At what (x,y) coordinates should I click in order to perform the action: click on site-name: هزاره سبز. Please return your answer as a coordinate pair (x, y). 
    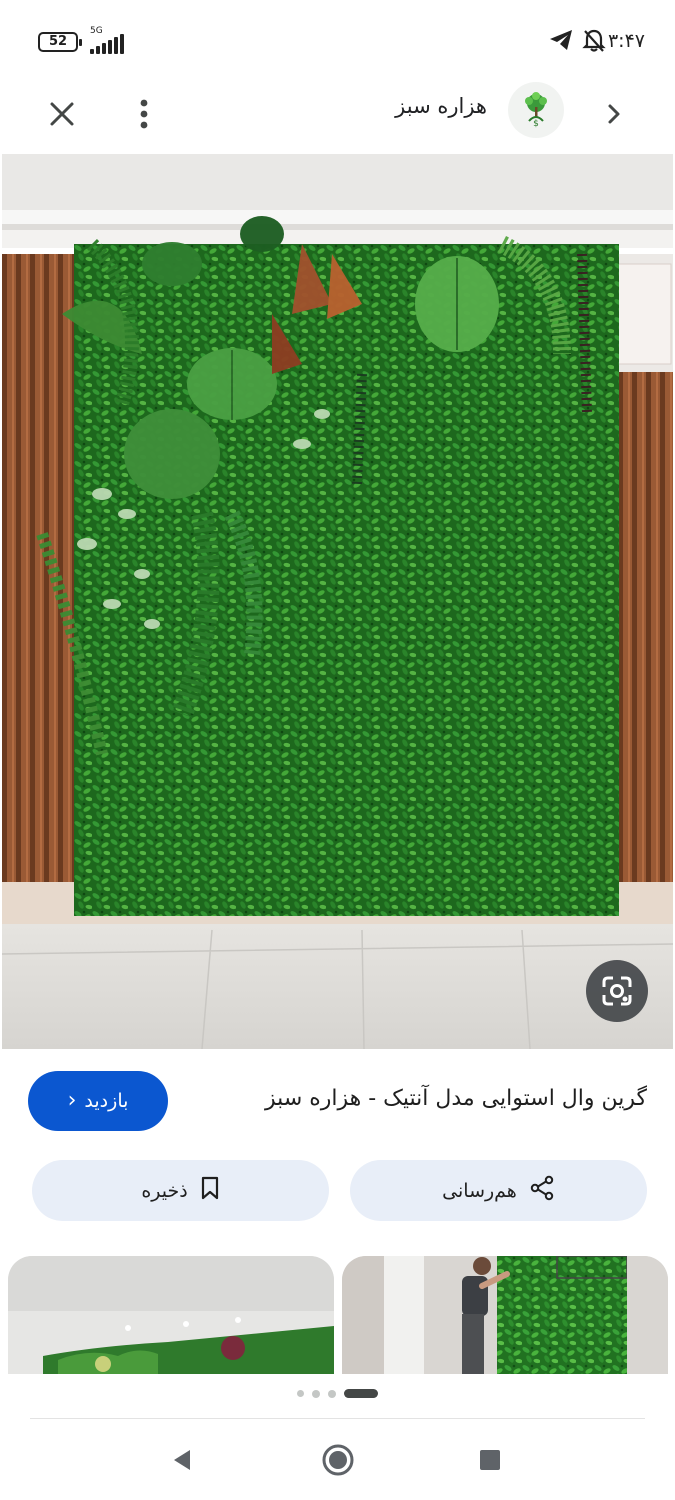
    Looking at the image, I should click on (441, 106).